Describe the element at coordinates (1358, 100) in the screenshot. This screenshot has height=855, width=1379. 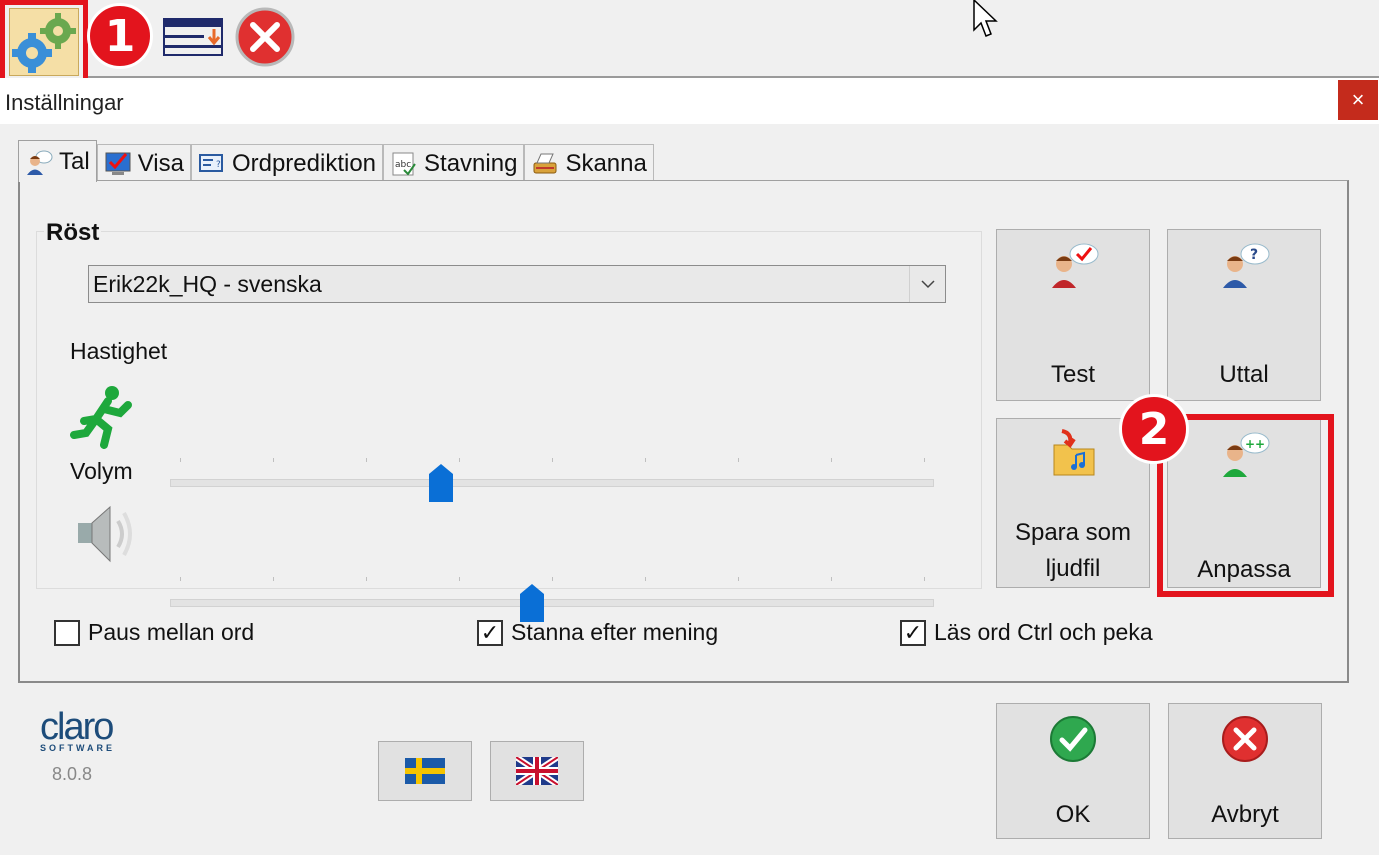
I see `dialog-close-button: ×` at that location.